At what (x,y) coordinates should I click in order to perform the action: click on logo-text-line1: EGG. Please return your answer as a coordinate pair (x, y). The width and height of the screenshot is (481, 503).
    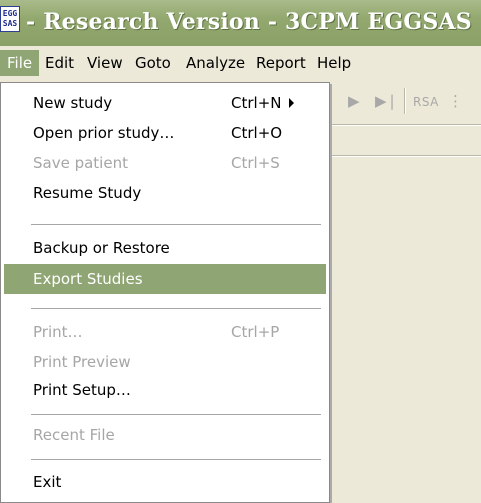
    Looking at the image, I should click on (10, 13).